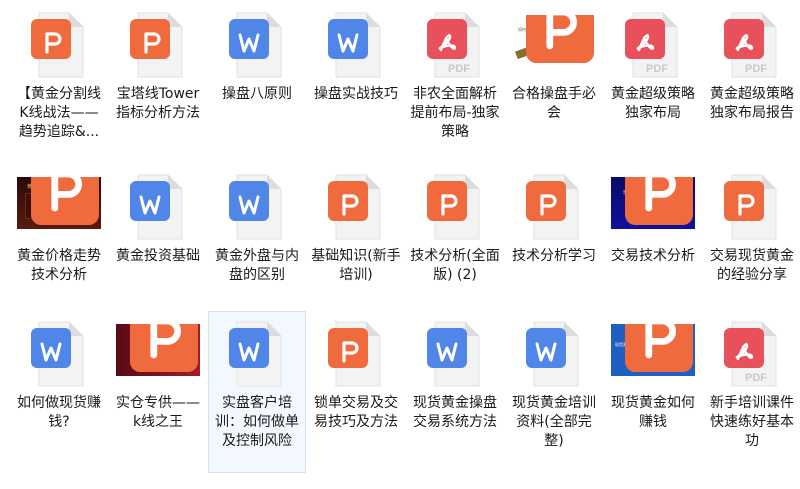 This screenshot has height=489, width=800. I want to click on file-item: 技术分析学习, so click(554, 245).